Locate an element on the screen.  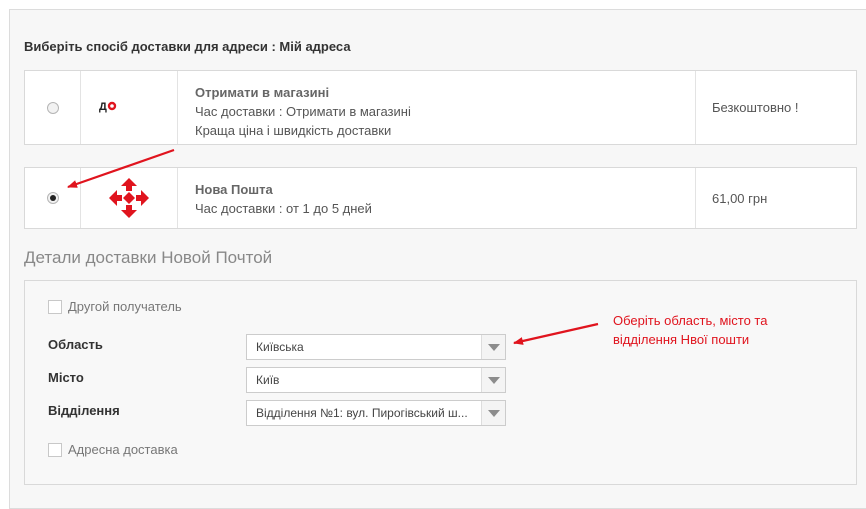
address-delivery-label: Адресна доставка is located at coordinates (123, 449).